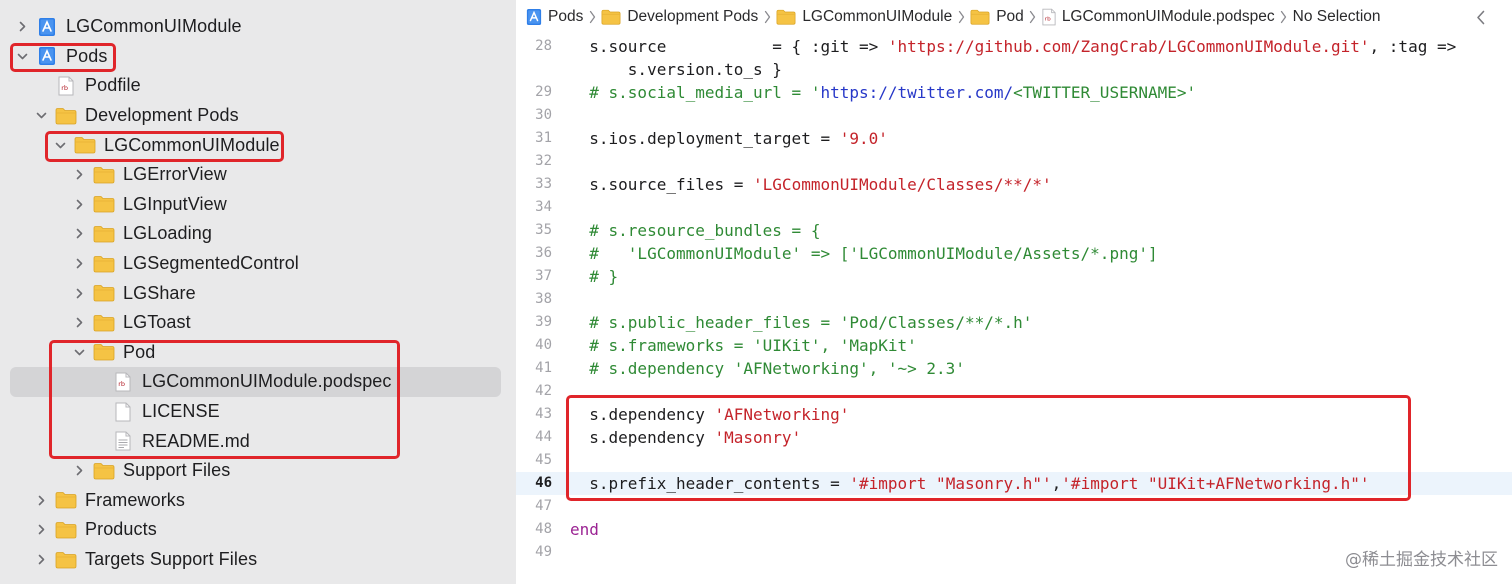 The height and width of the screenshot is (584, 1512). I want to click on code-token-plain: , :tag =>, so click(1413, 46).